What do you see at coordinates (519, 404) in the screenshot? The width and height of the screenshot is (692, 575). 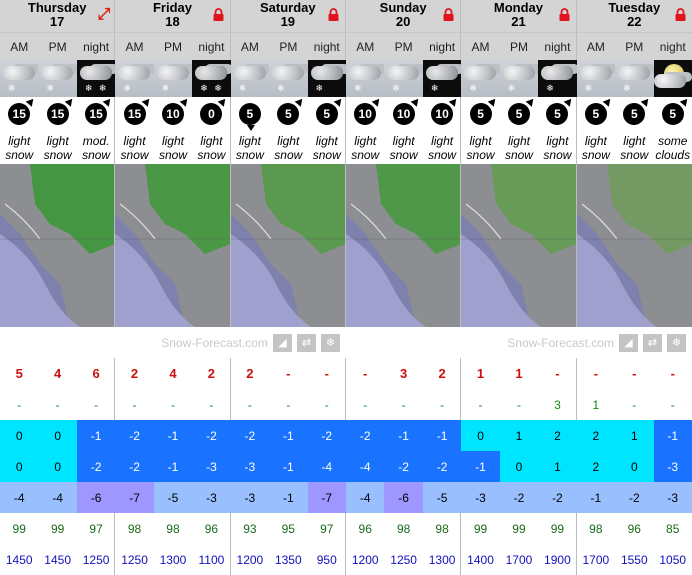 I see `day-column-4: - - 3` at bounding box center [519, 404].